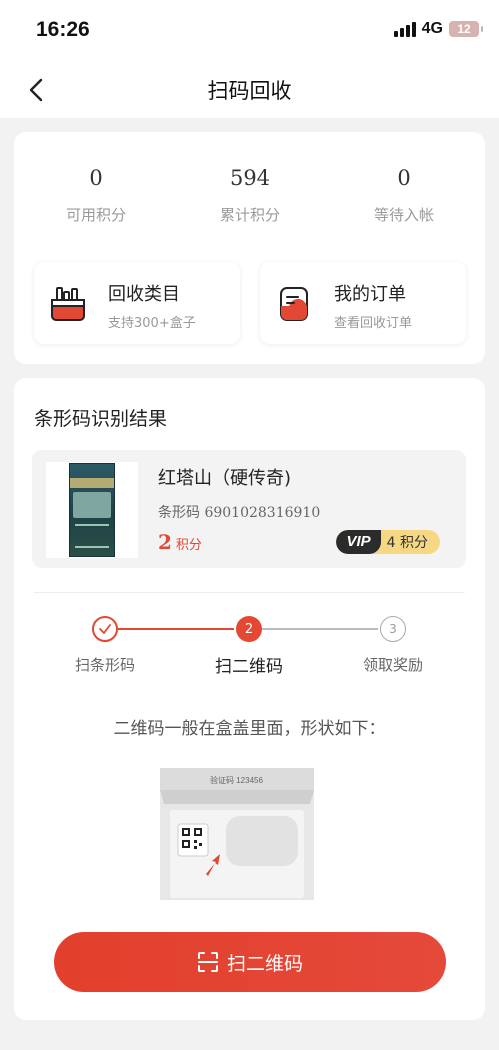 Image resolution: width=499 pixels, height=1050 pixels. Describe the element at coordinates (466, 29) in the screenshot. I see `battery-icon: 12` at that location.